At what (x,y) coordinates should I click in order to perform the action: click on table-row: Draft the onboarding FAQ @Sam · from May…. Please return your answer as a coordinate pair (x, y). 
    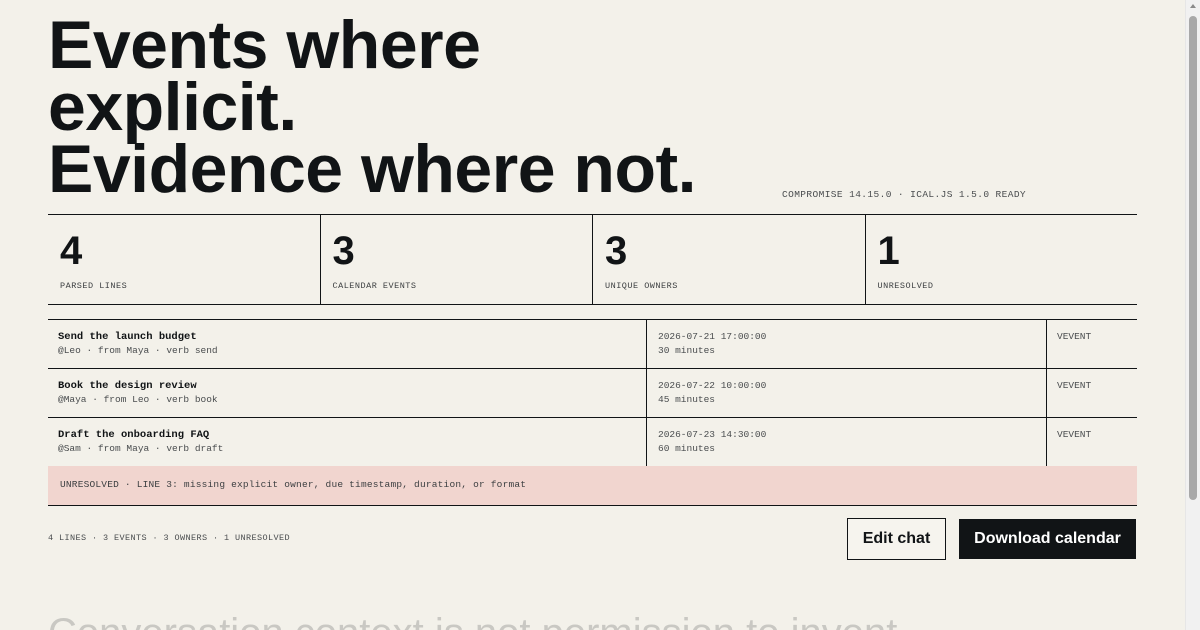
    Looking at the image, I should click on (592, 442).